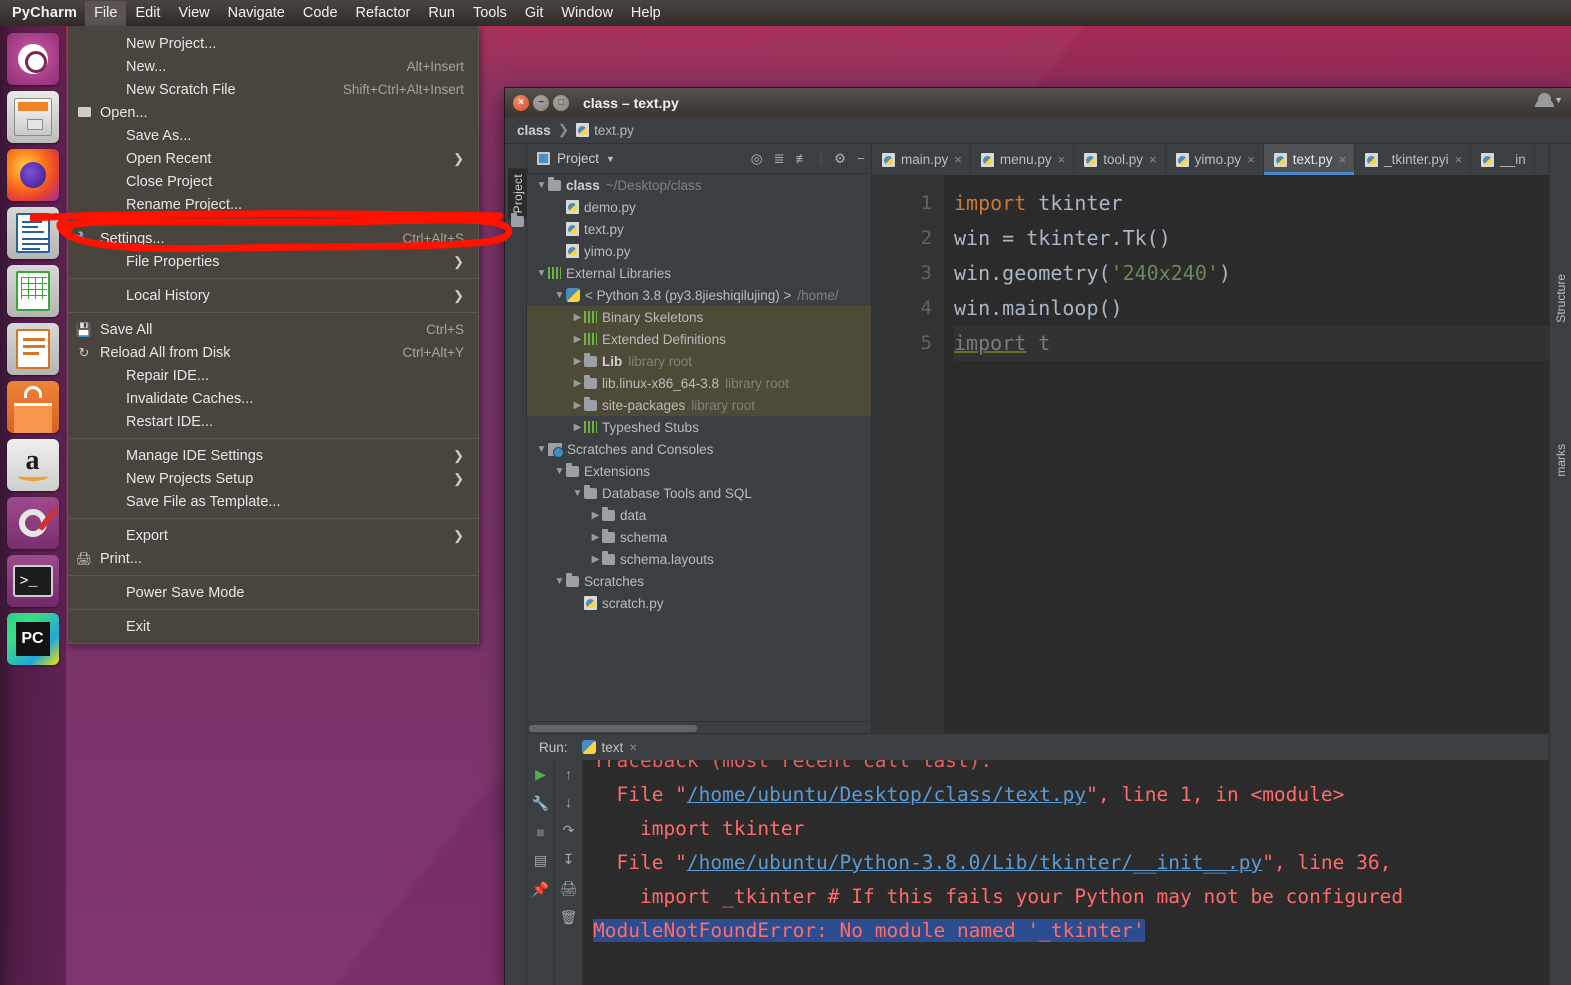 Image resolution: width=1571 pixels, height=985 pixels. What do you see at coordinates (273, 592) in the screenshot?
I see `file-menu-item-power-save-mode: Power Save Mode` at bounding box center [273, 592].